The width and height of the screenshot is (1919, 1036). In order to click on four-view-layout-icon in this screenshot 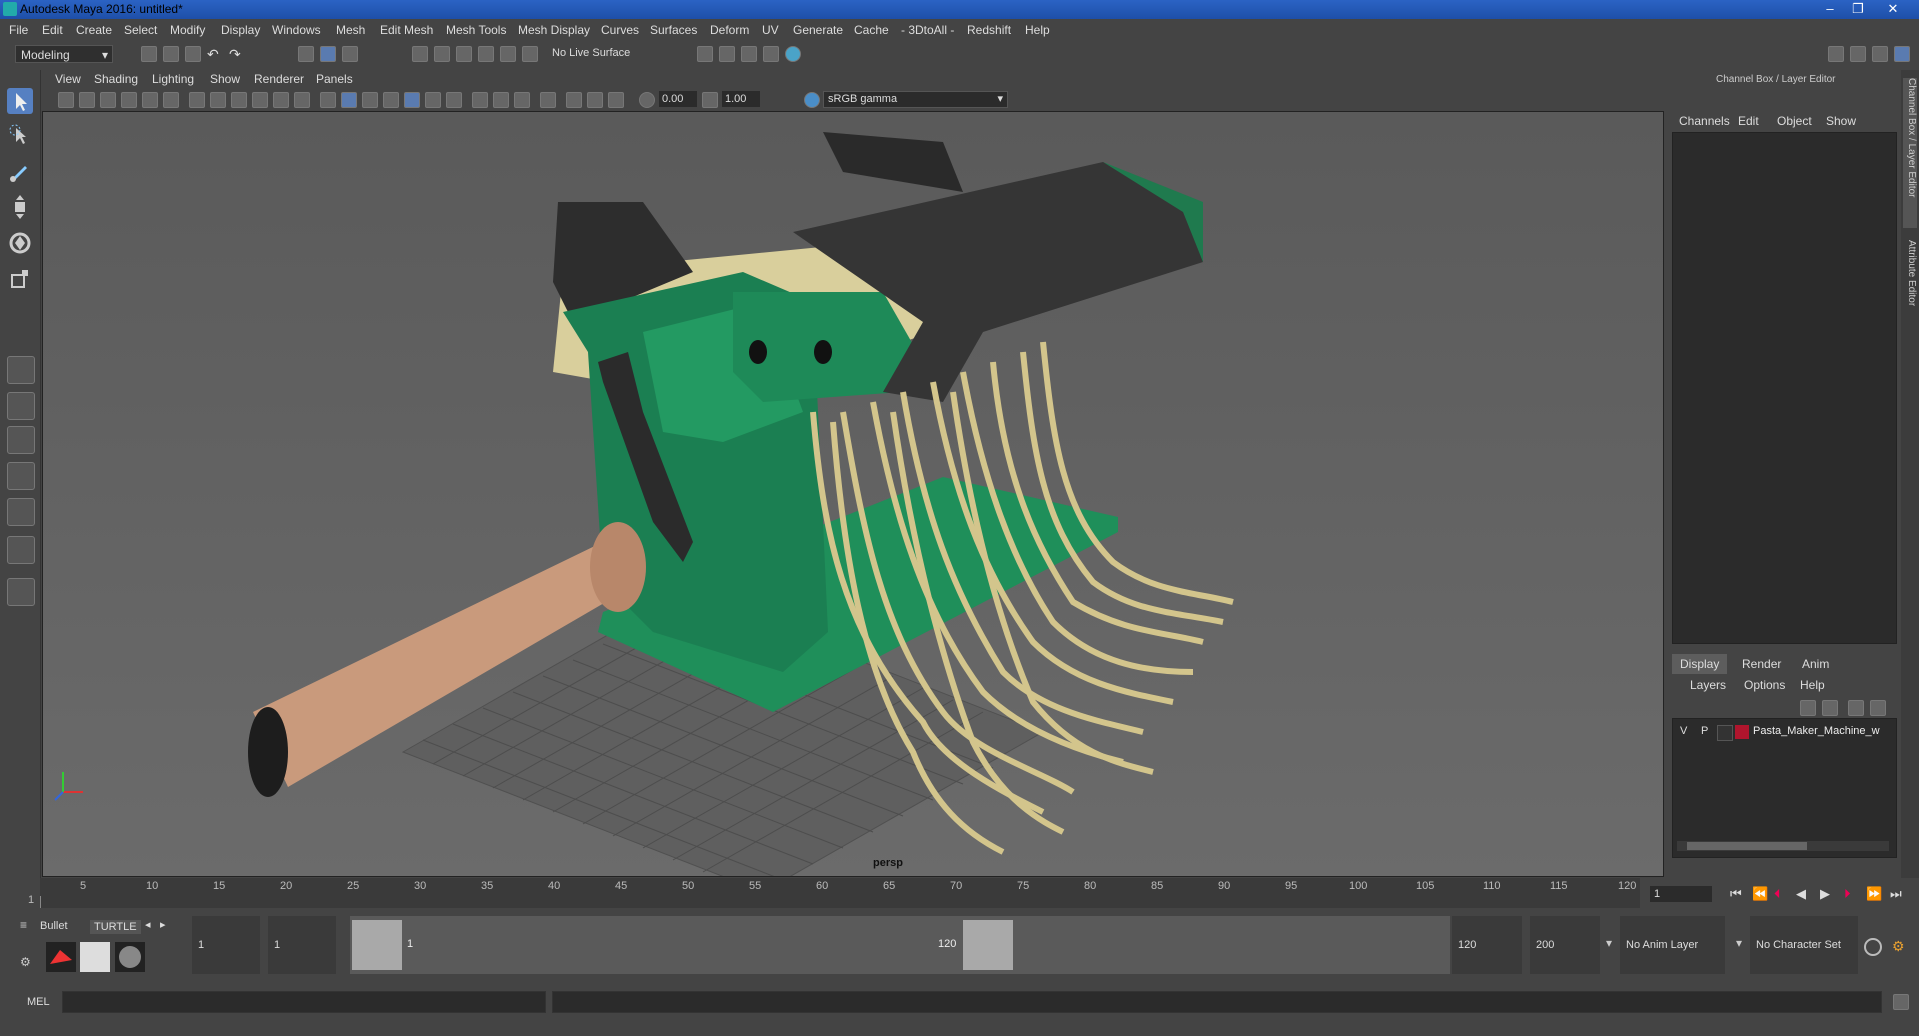, I will do `click(21, 406)`.